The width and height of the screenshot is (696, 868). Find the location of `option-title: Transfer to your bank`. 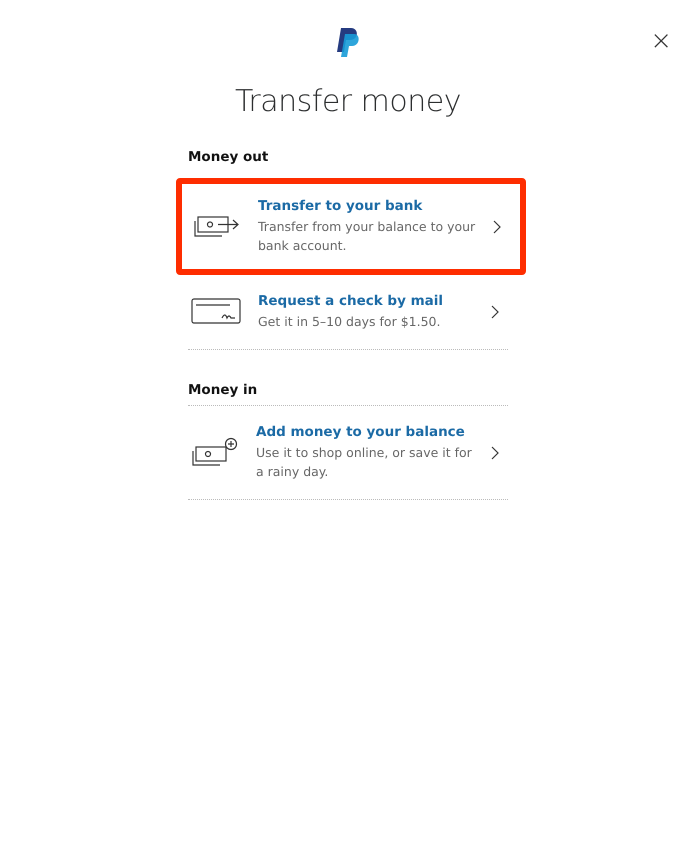

option-title: Transfer to your bank is located at coordinates (341, 206).